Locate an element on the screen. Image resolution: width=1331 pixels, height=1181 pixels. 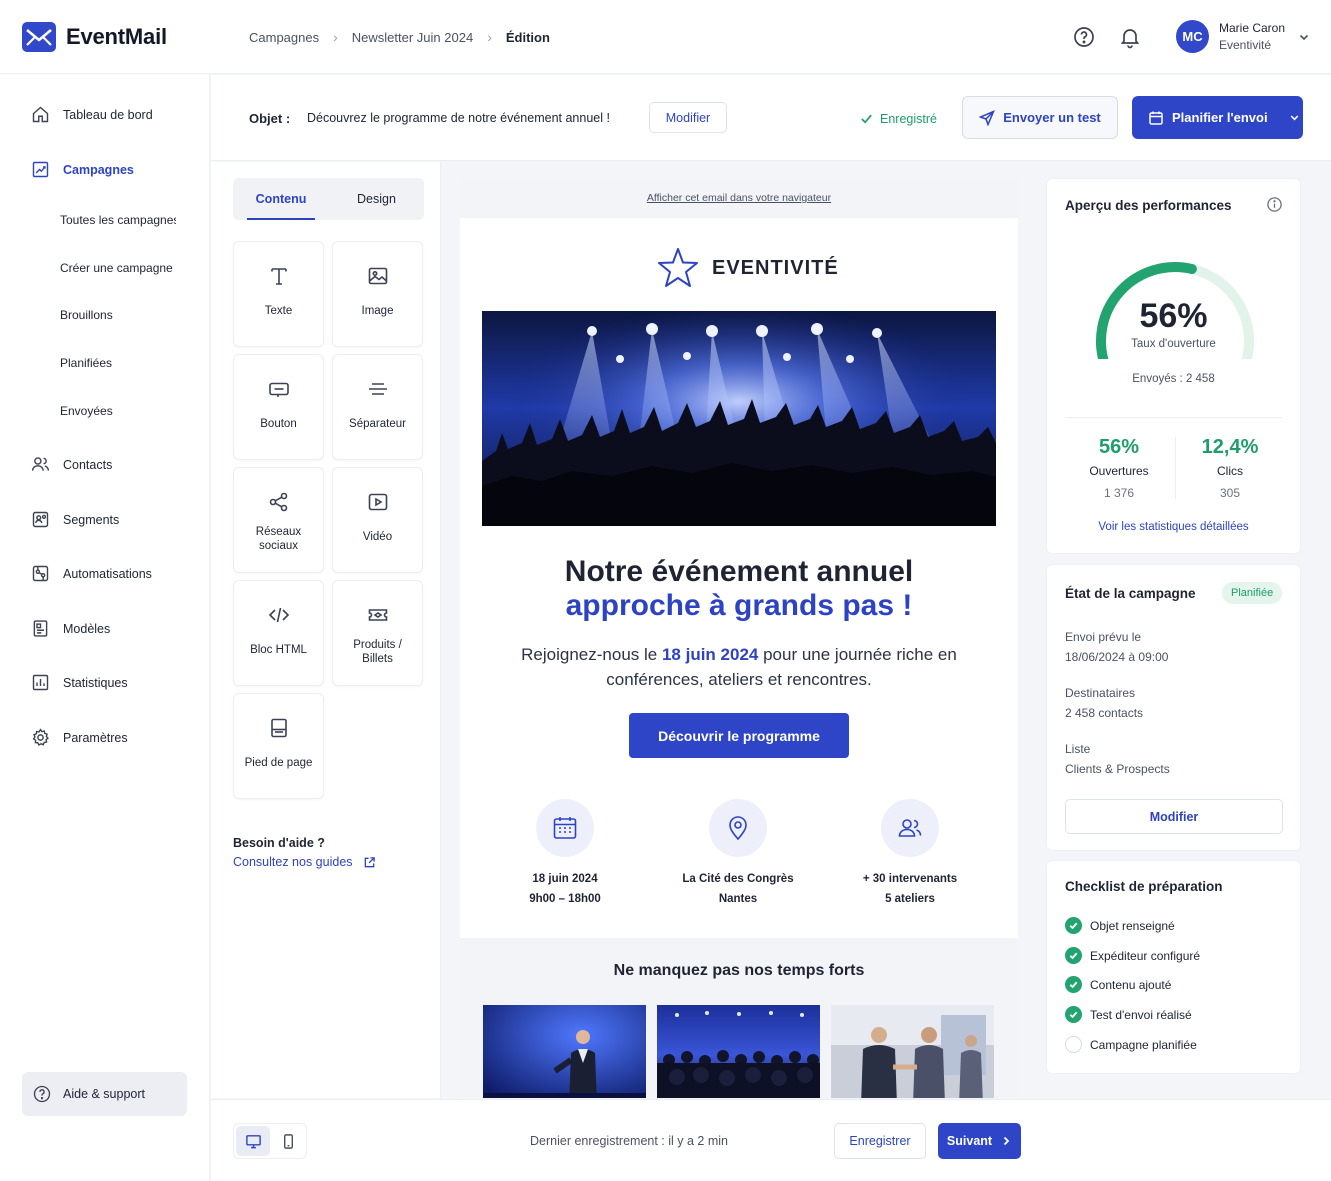
app-logo: EventMail is located at coordinates (94, 37).